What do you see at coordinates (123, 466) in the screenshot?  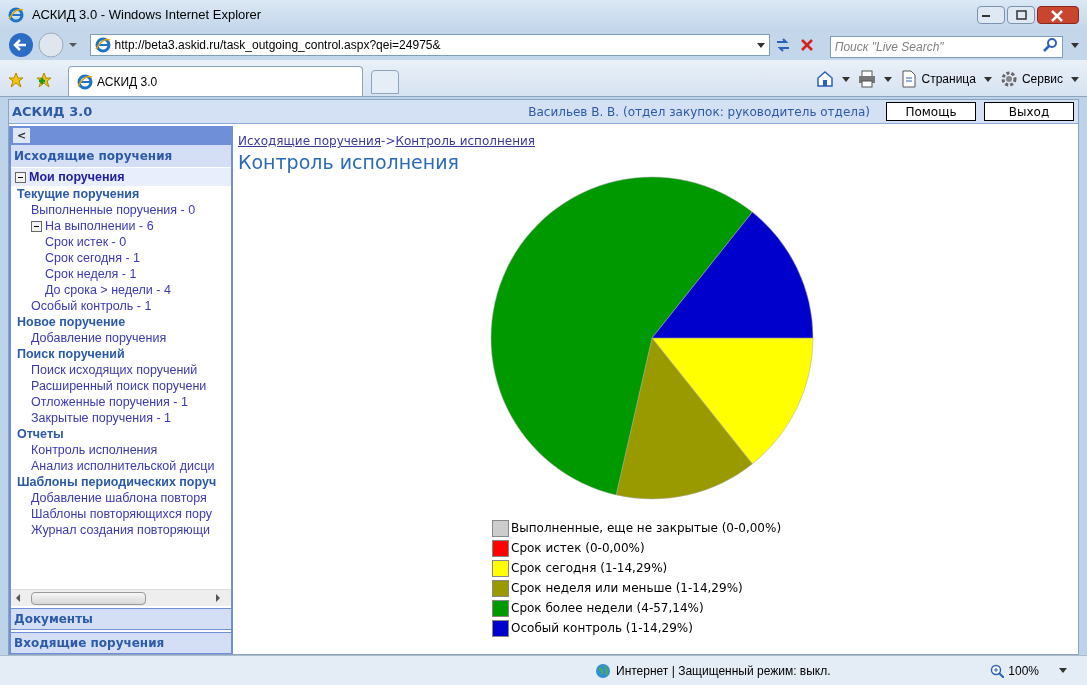 I see `tree-item: Анализ исполнительской дисци` at bounding box center [123, 466].